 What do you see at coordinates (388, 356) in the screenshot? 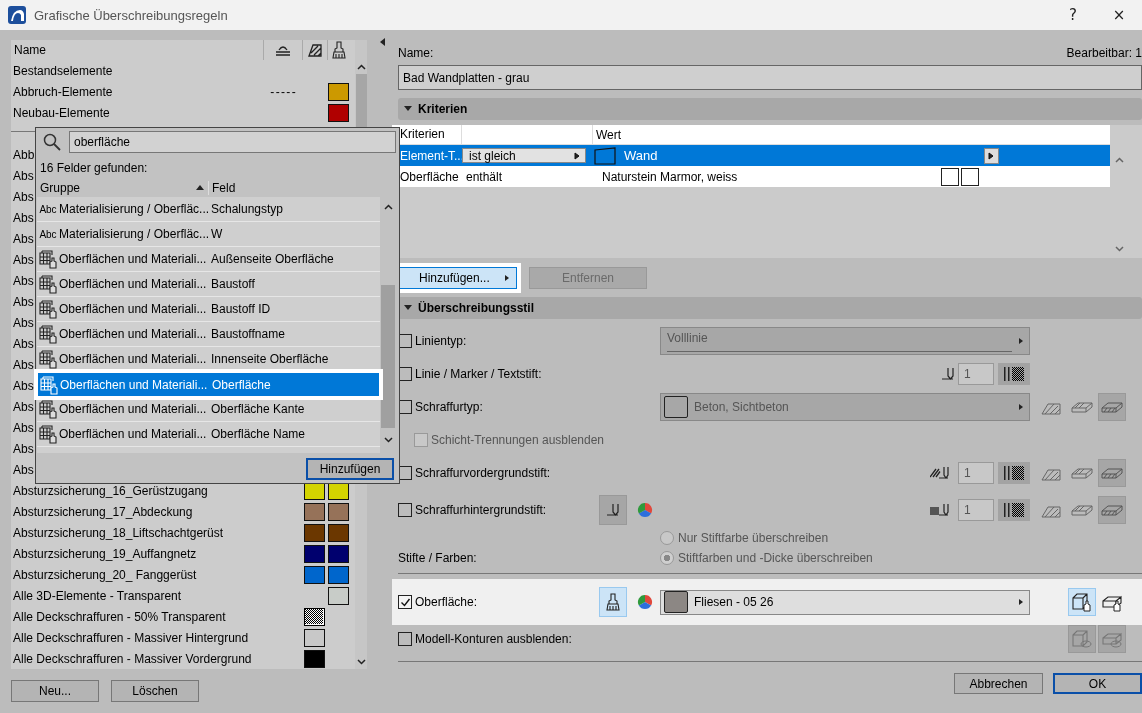
I see `scrollbar-thumb` at bounding box center [388, 356].